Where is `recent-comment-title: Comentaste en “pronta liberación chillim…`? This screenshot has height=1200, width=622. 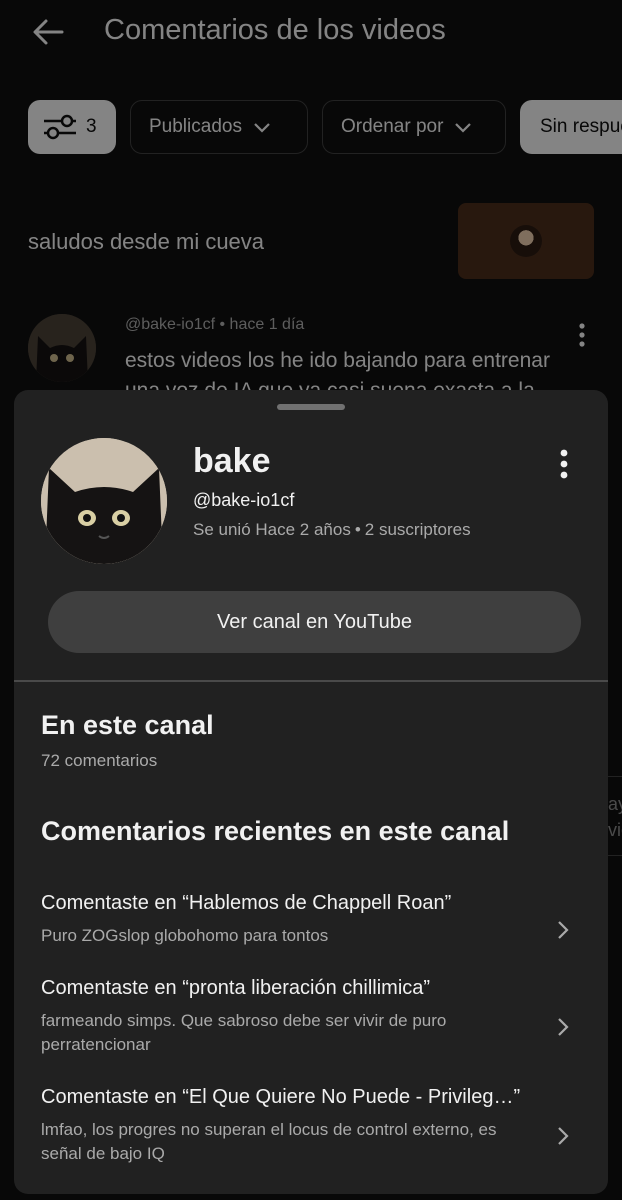 recent-comment-title: Comentaste en “pronta liberación chillim… is located at coordinates (236, 988).